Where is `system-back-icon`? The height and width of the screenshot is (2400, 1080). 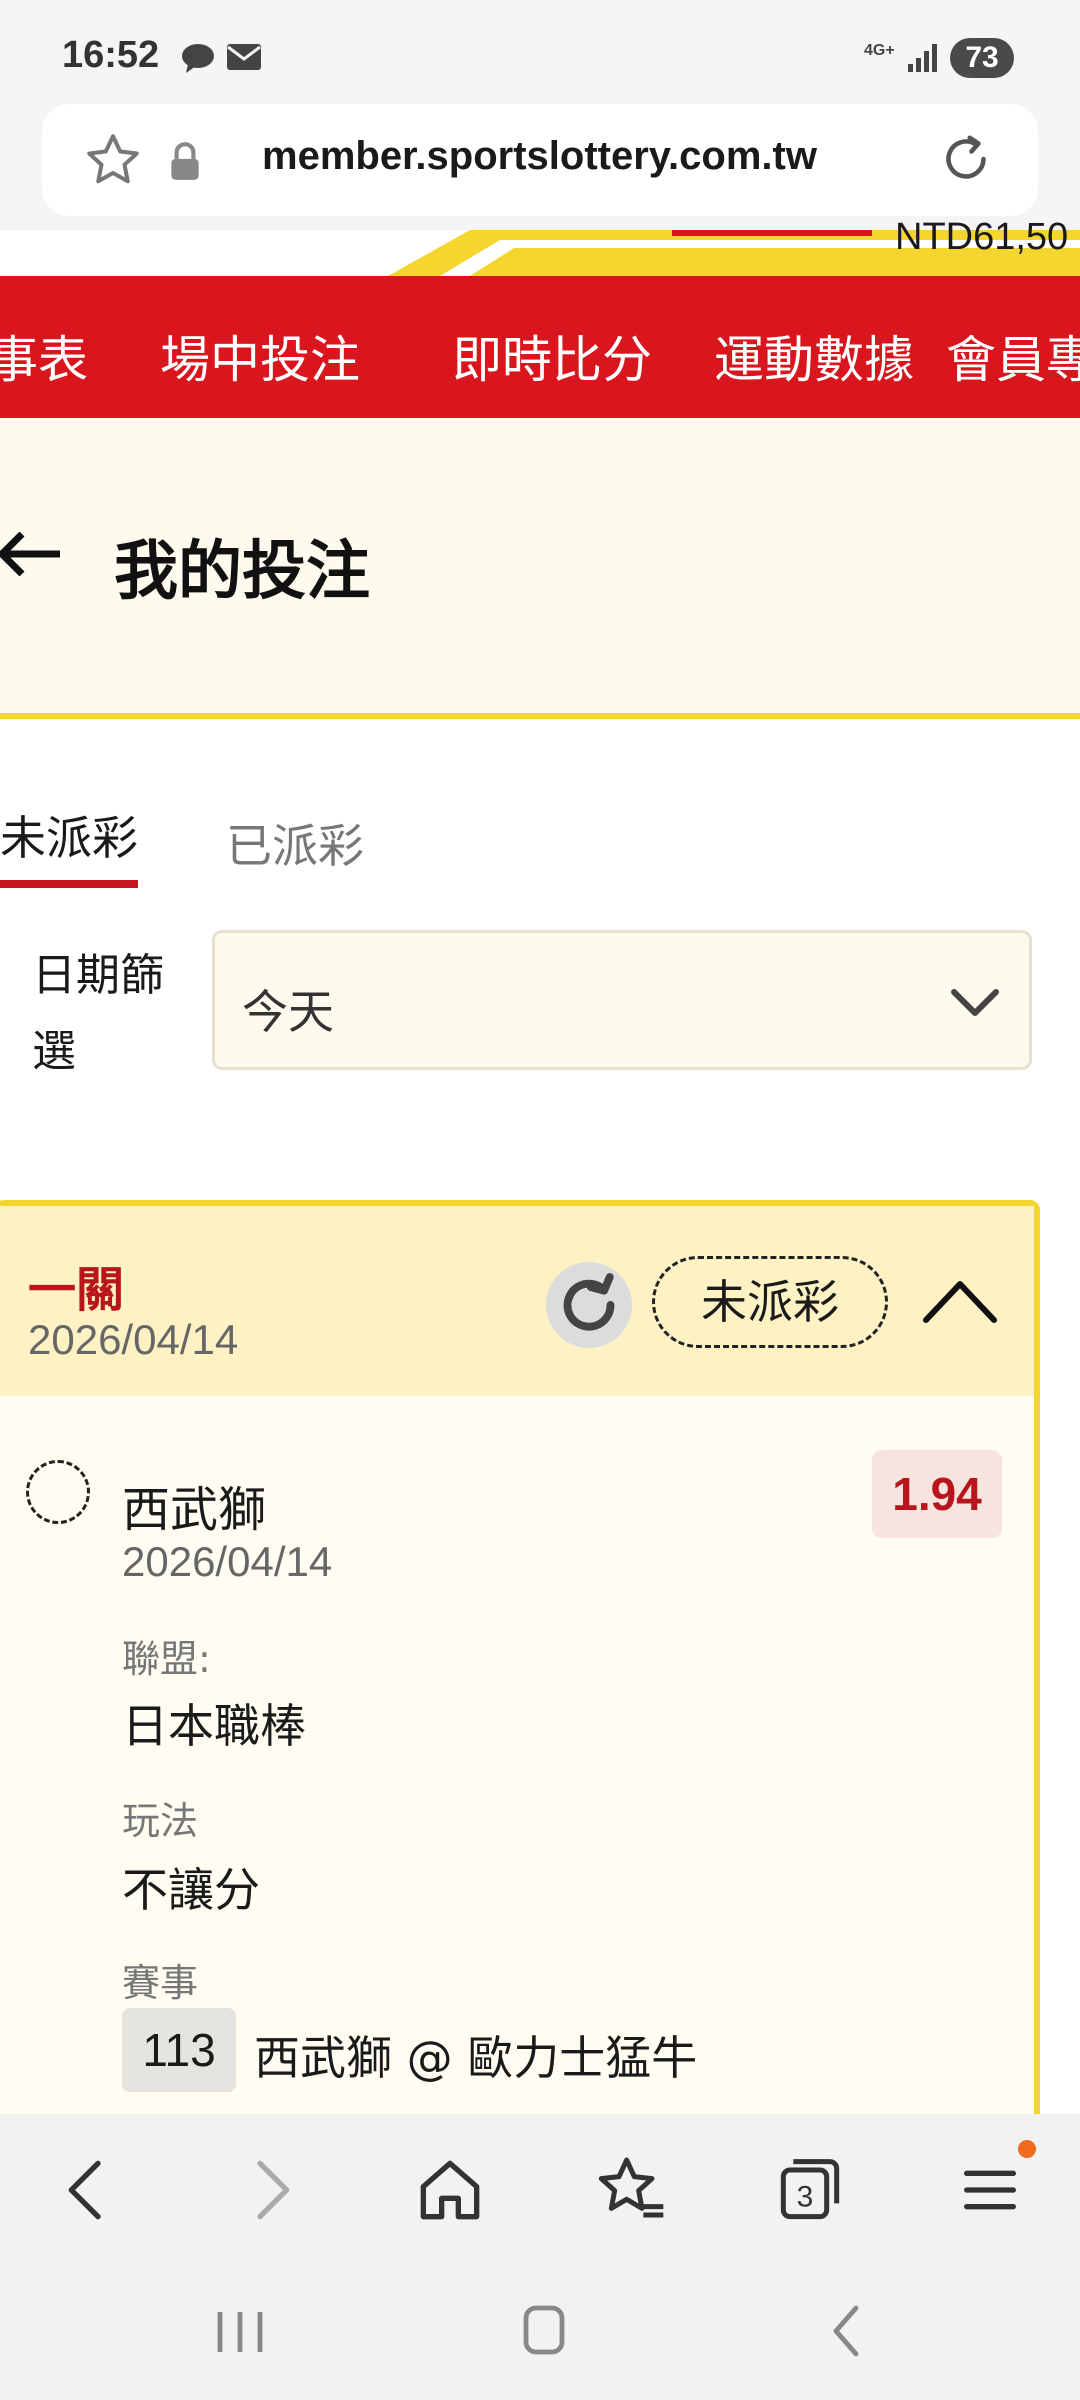 system-back-icon is located at coordinates (848, 2331).